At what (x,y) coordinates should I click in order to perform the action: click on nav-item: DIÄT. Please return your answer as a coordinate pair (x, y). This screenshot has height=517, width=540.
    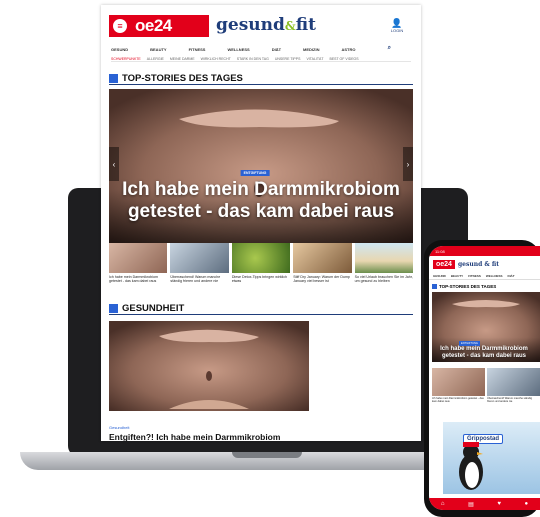
    Looking at the image, I should click on (276, 49).